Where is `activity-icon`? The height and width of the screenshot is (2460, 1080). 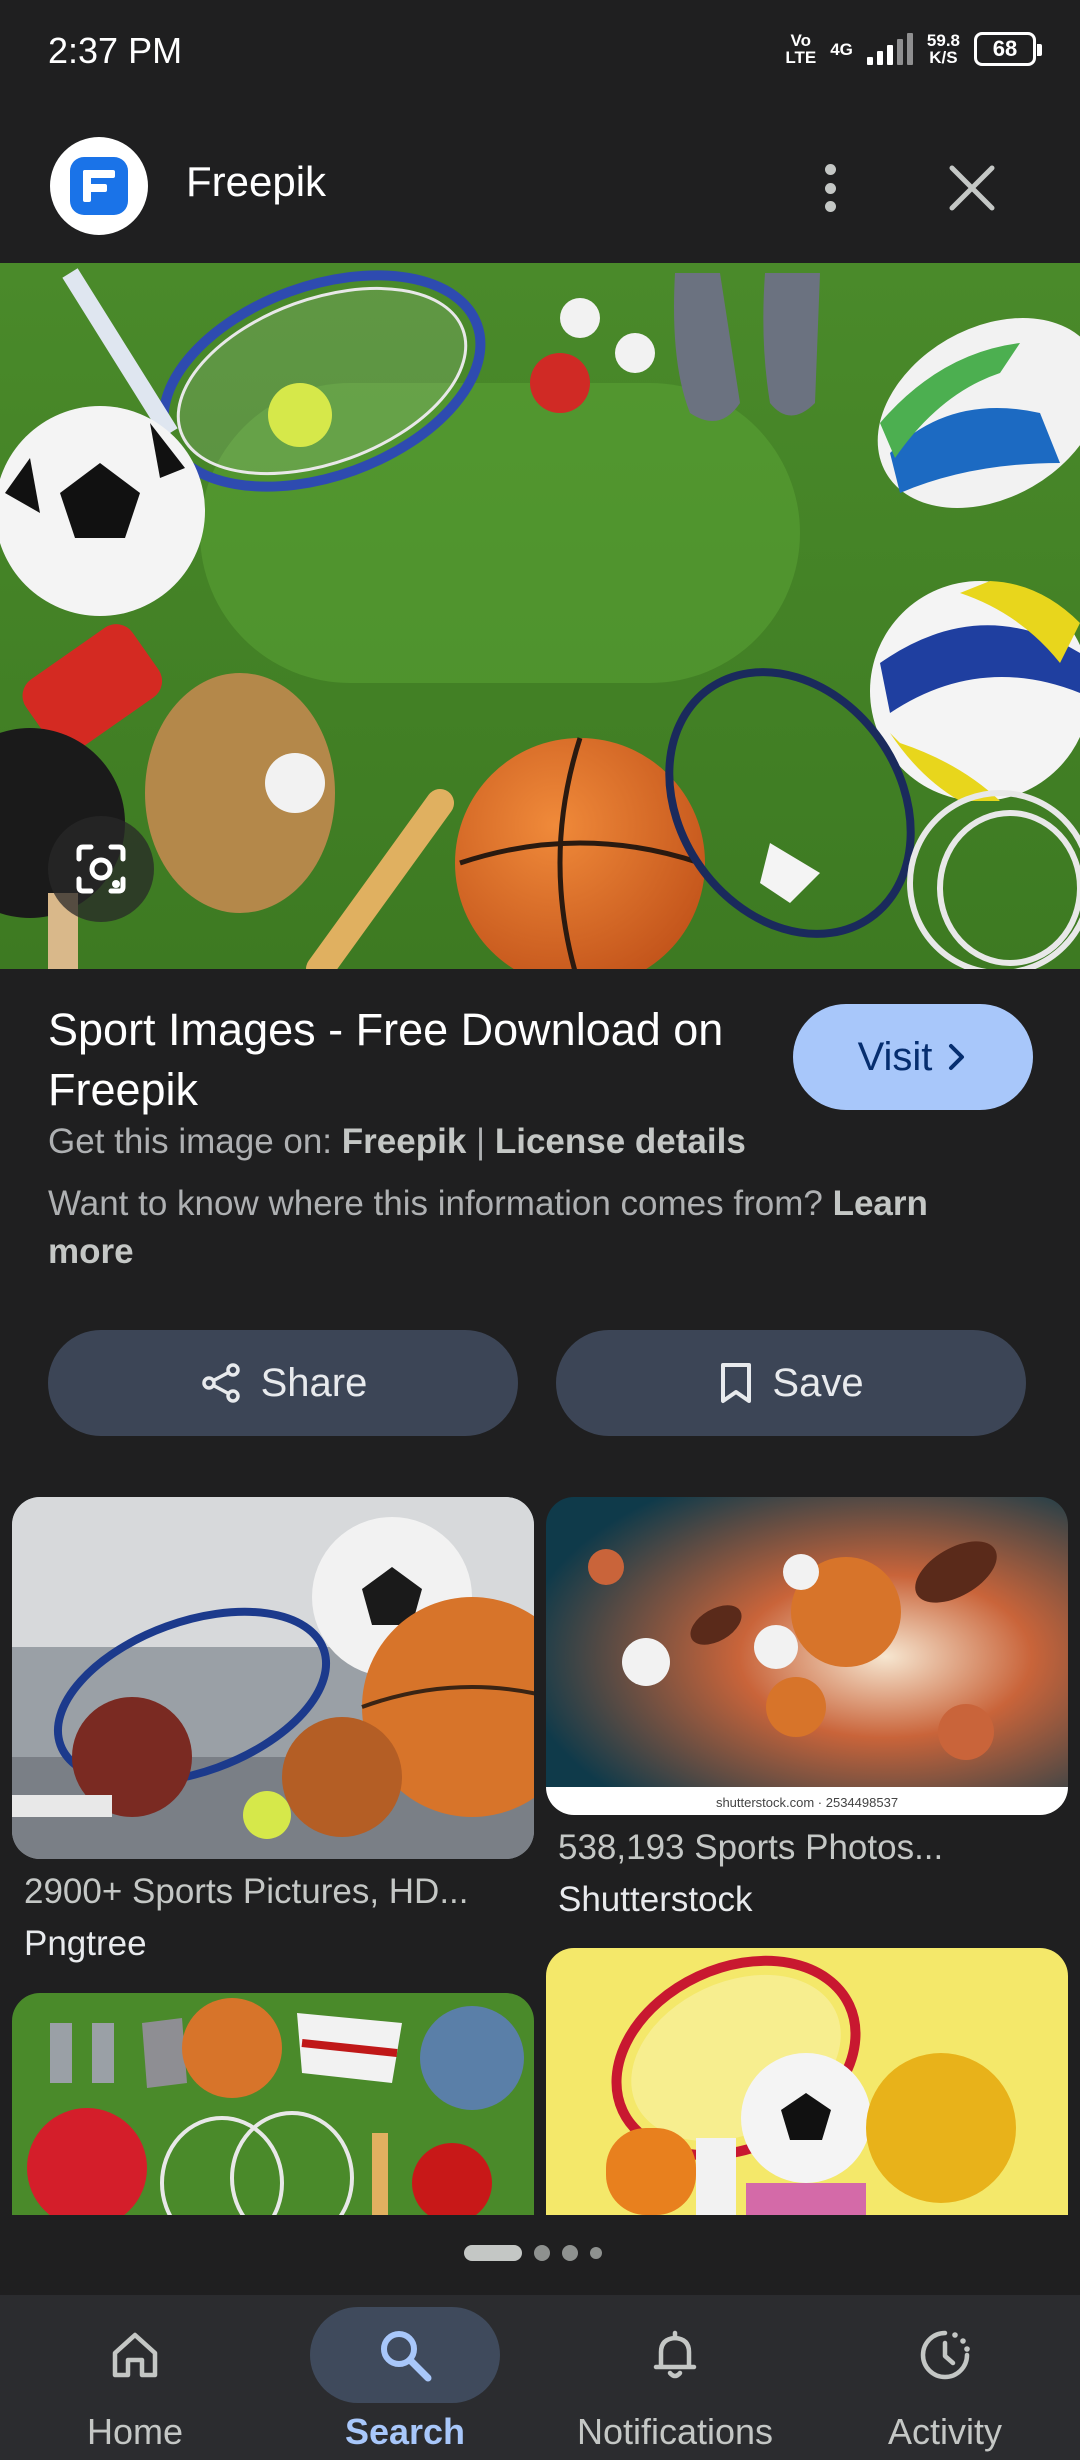 activity-icon is located at coordinates (945, 2355).